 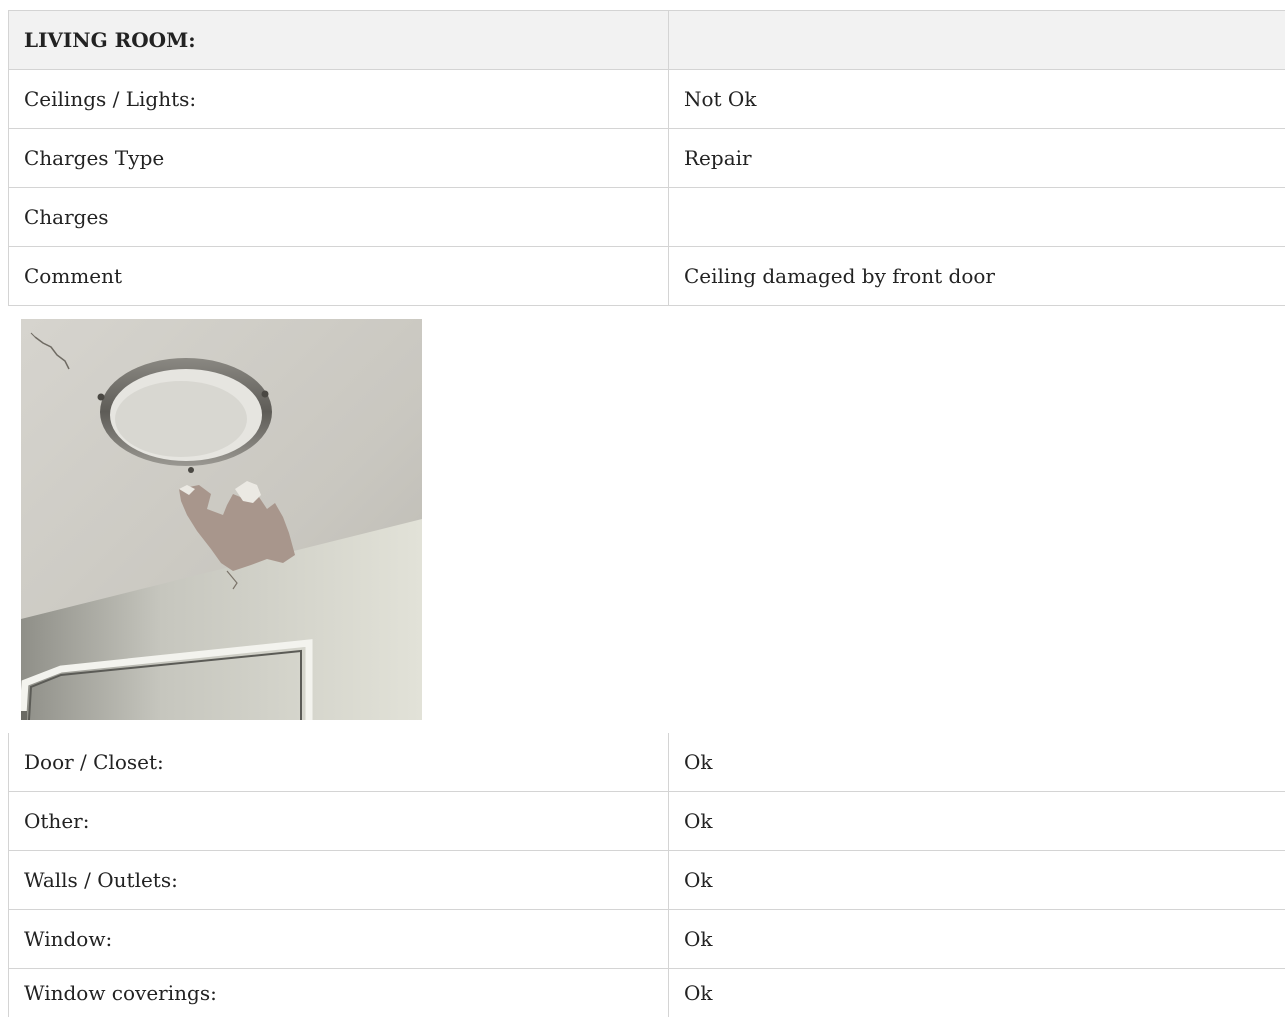 I want to click on row-value: Not Ok, so click(x=976, y=99).